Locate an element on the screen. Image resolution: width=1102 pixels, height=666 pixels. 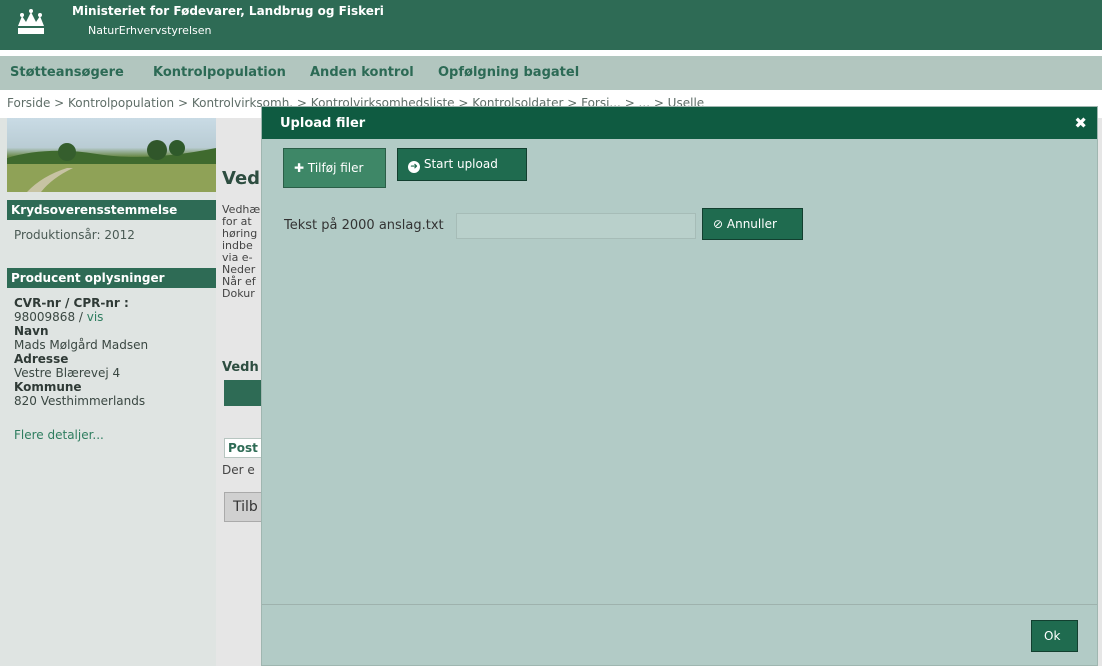
address-value: Vestre Blærevej 4 is located at coordinates (67, 373).